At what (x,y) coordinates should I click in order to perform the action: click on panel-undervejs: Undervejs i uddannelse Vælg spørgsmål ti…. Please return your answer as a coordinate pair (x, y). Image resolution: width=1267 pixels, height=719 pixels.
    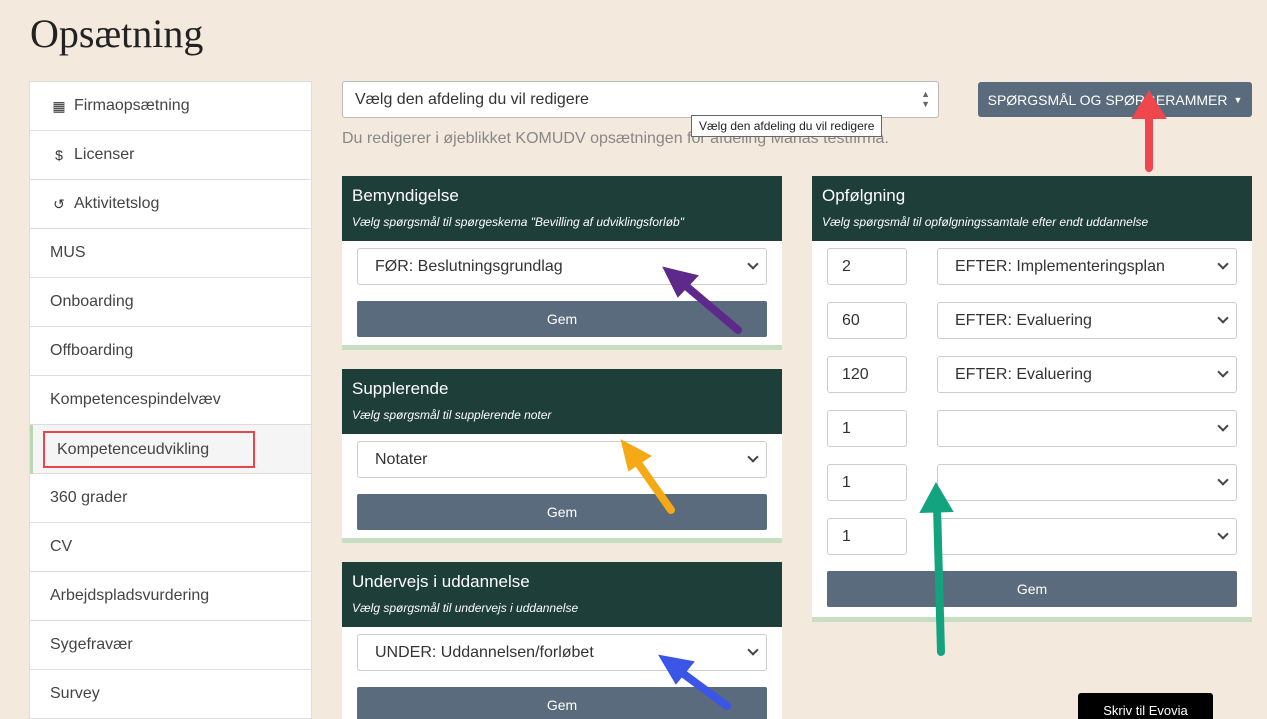
    Looking at the image, I should click on (562, 640).